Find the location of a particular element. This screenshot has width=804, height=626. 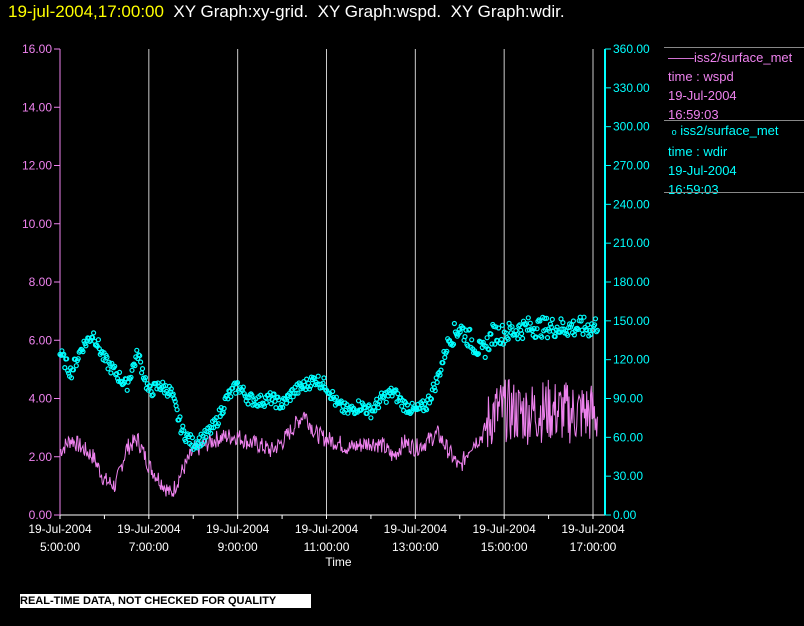

quality-warning: REAL-TIME DATA, NOT CHECKED FOR QUALITY is located at coordinates (165, 601).